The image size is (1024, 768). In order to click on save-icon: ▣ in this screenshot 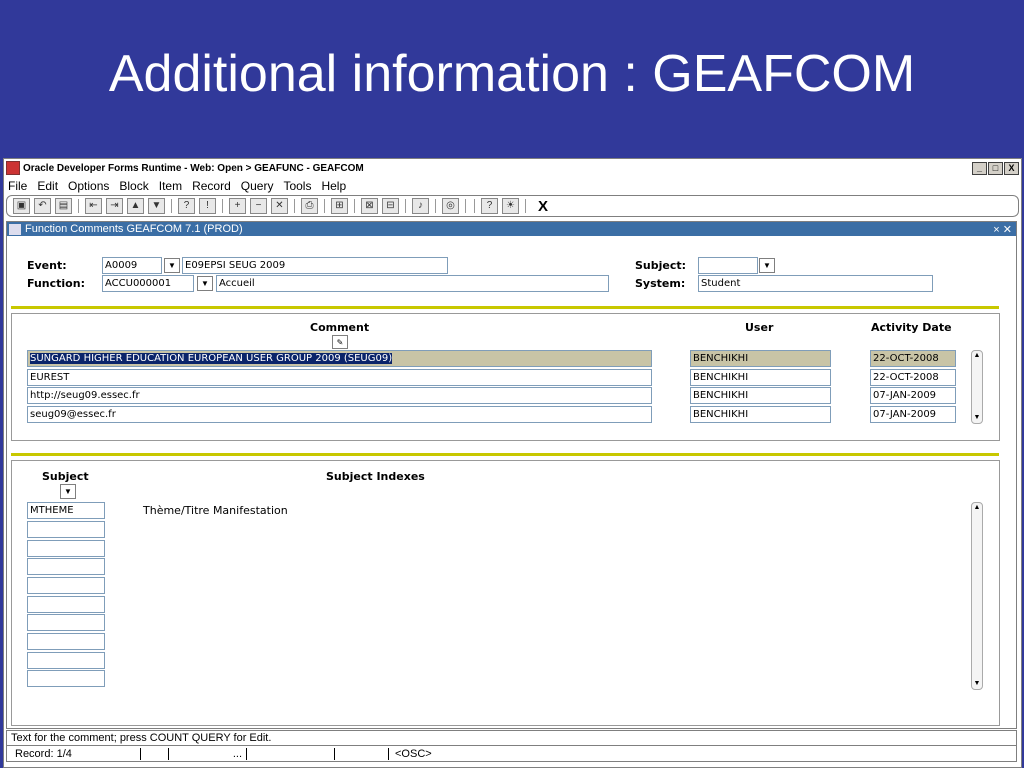, I will do `click(21, 206)`.